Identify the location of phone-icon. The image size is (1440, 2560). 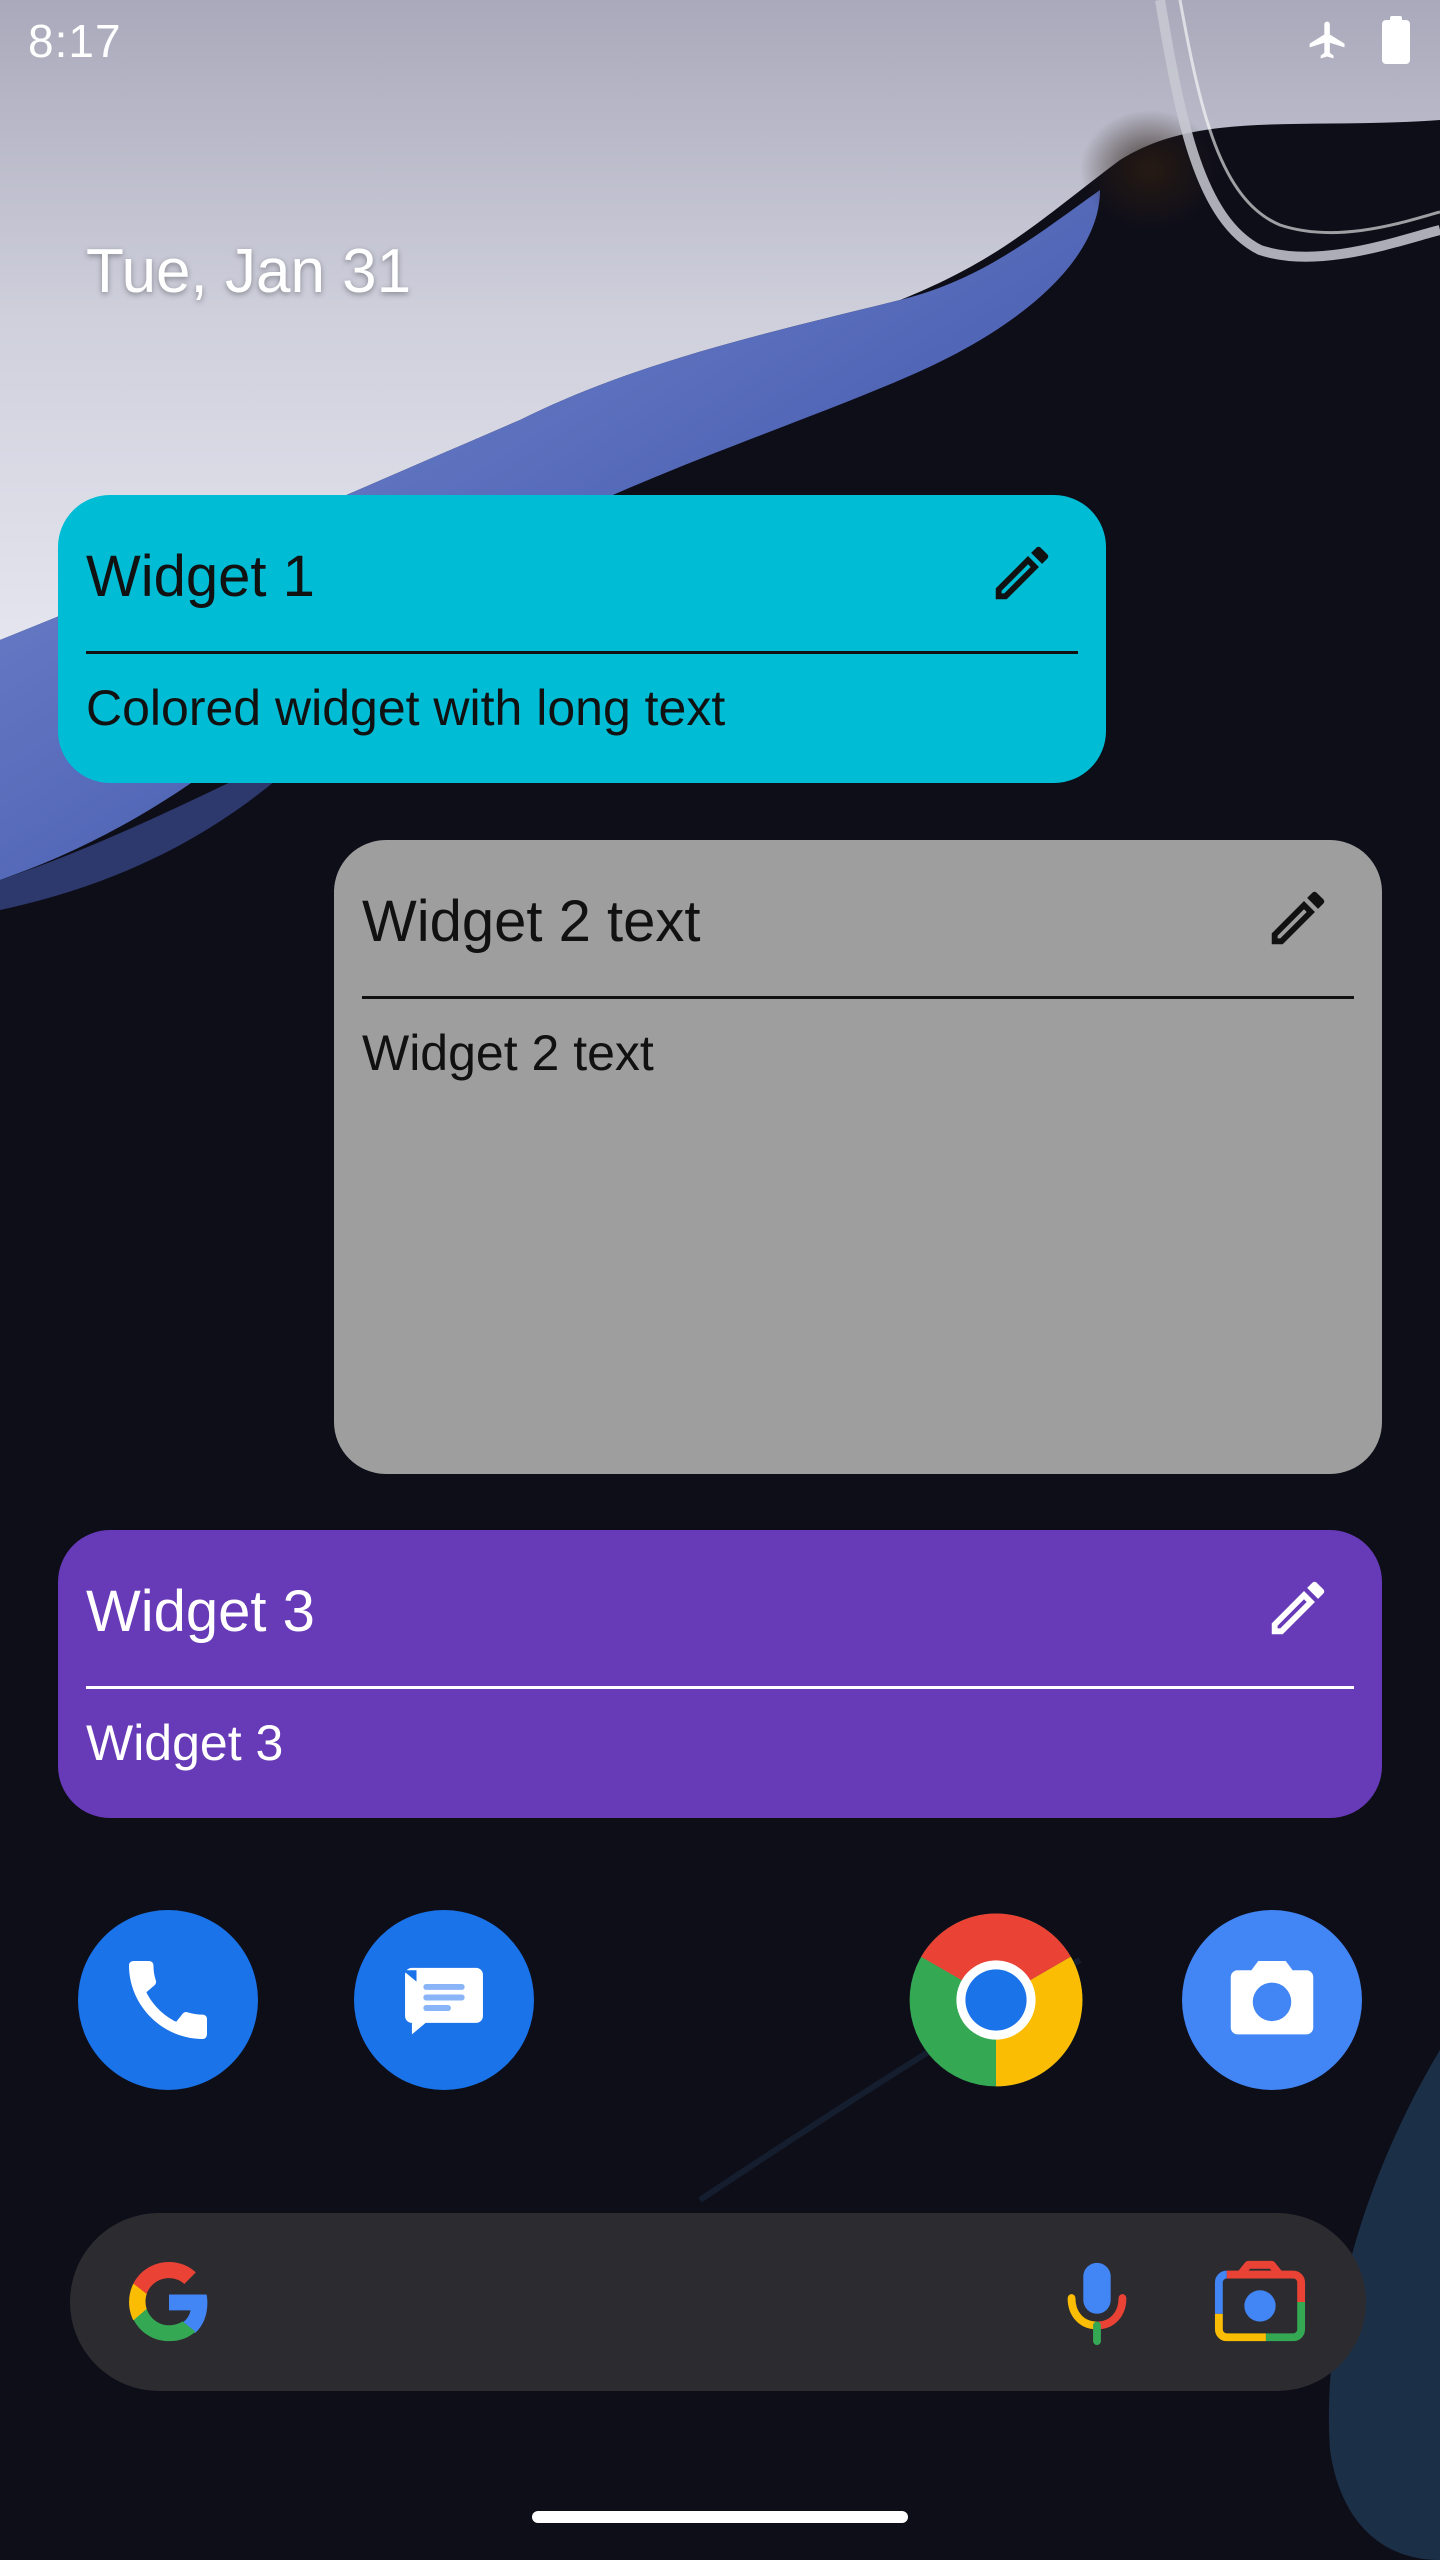
(168, 2000).